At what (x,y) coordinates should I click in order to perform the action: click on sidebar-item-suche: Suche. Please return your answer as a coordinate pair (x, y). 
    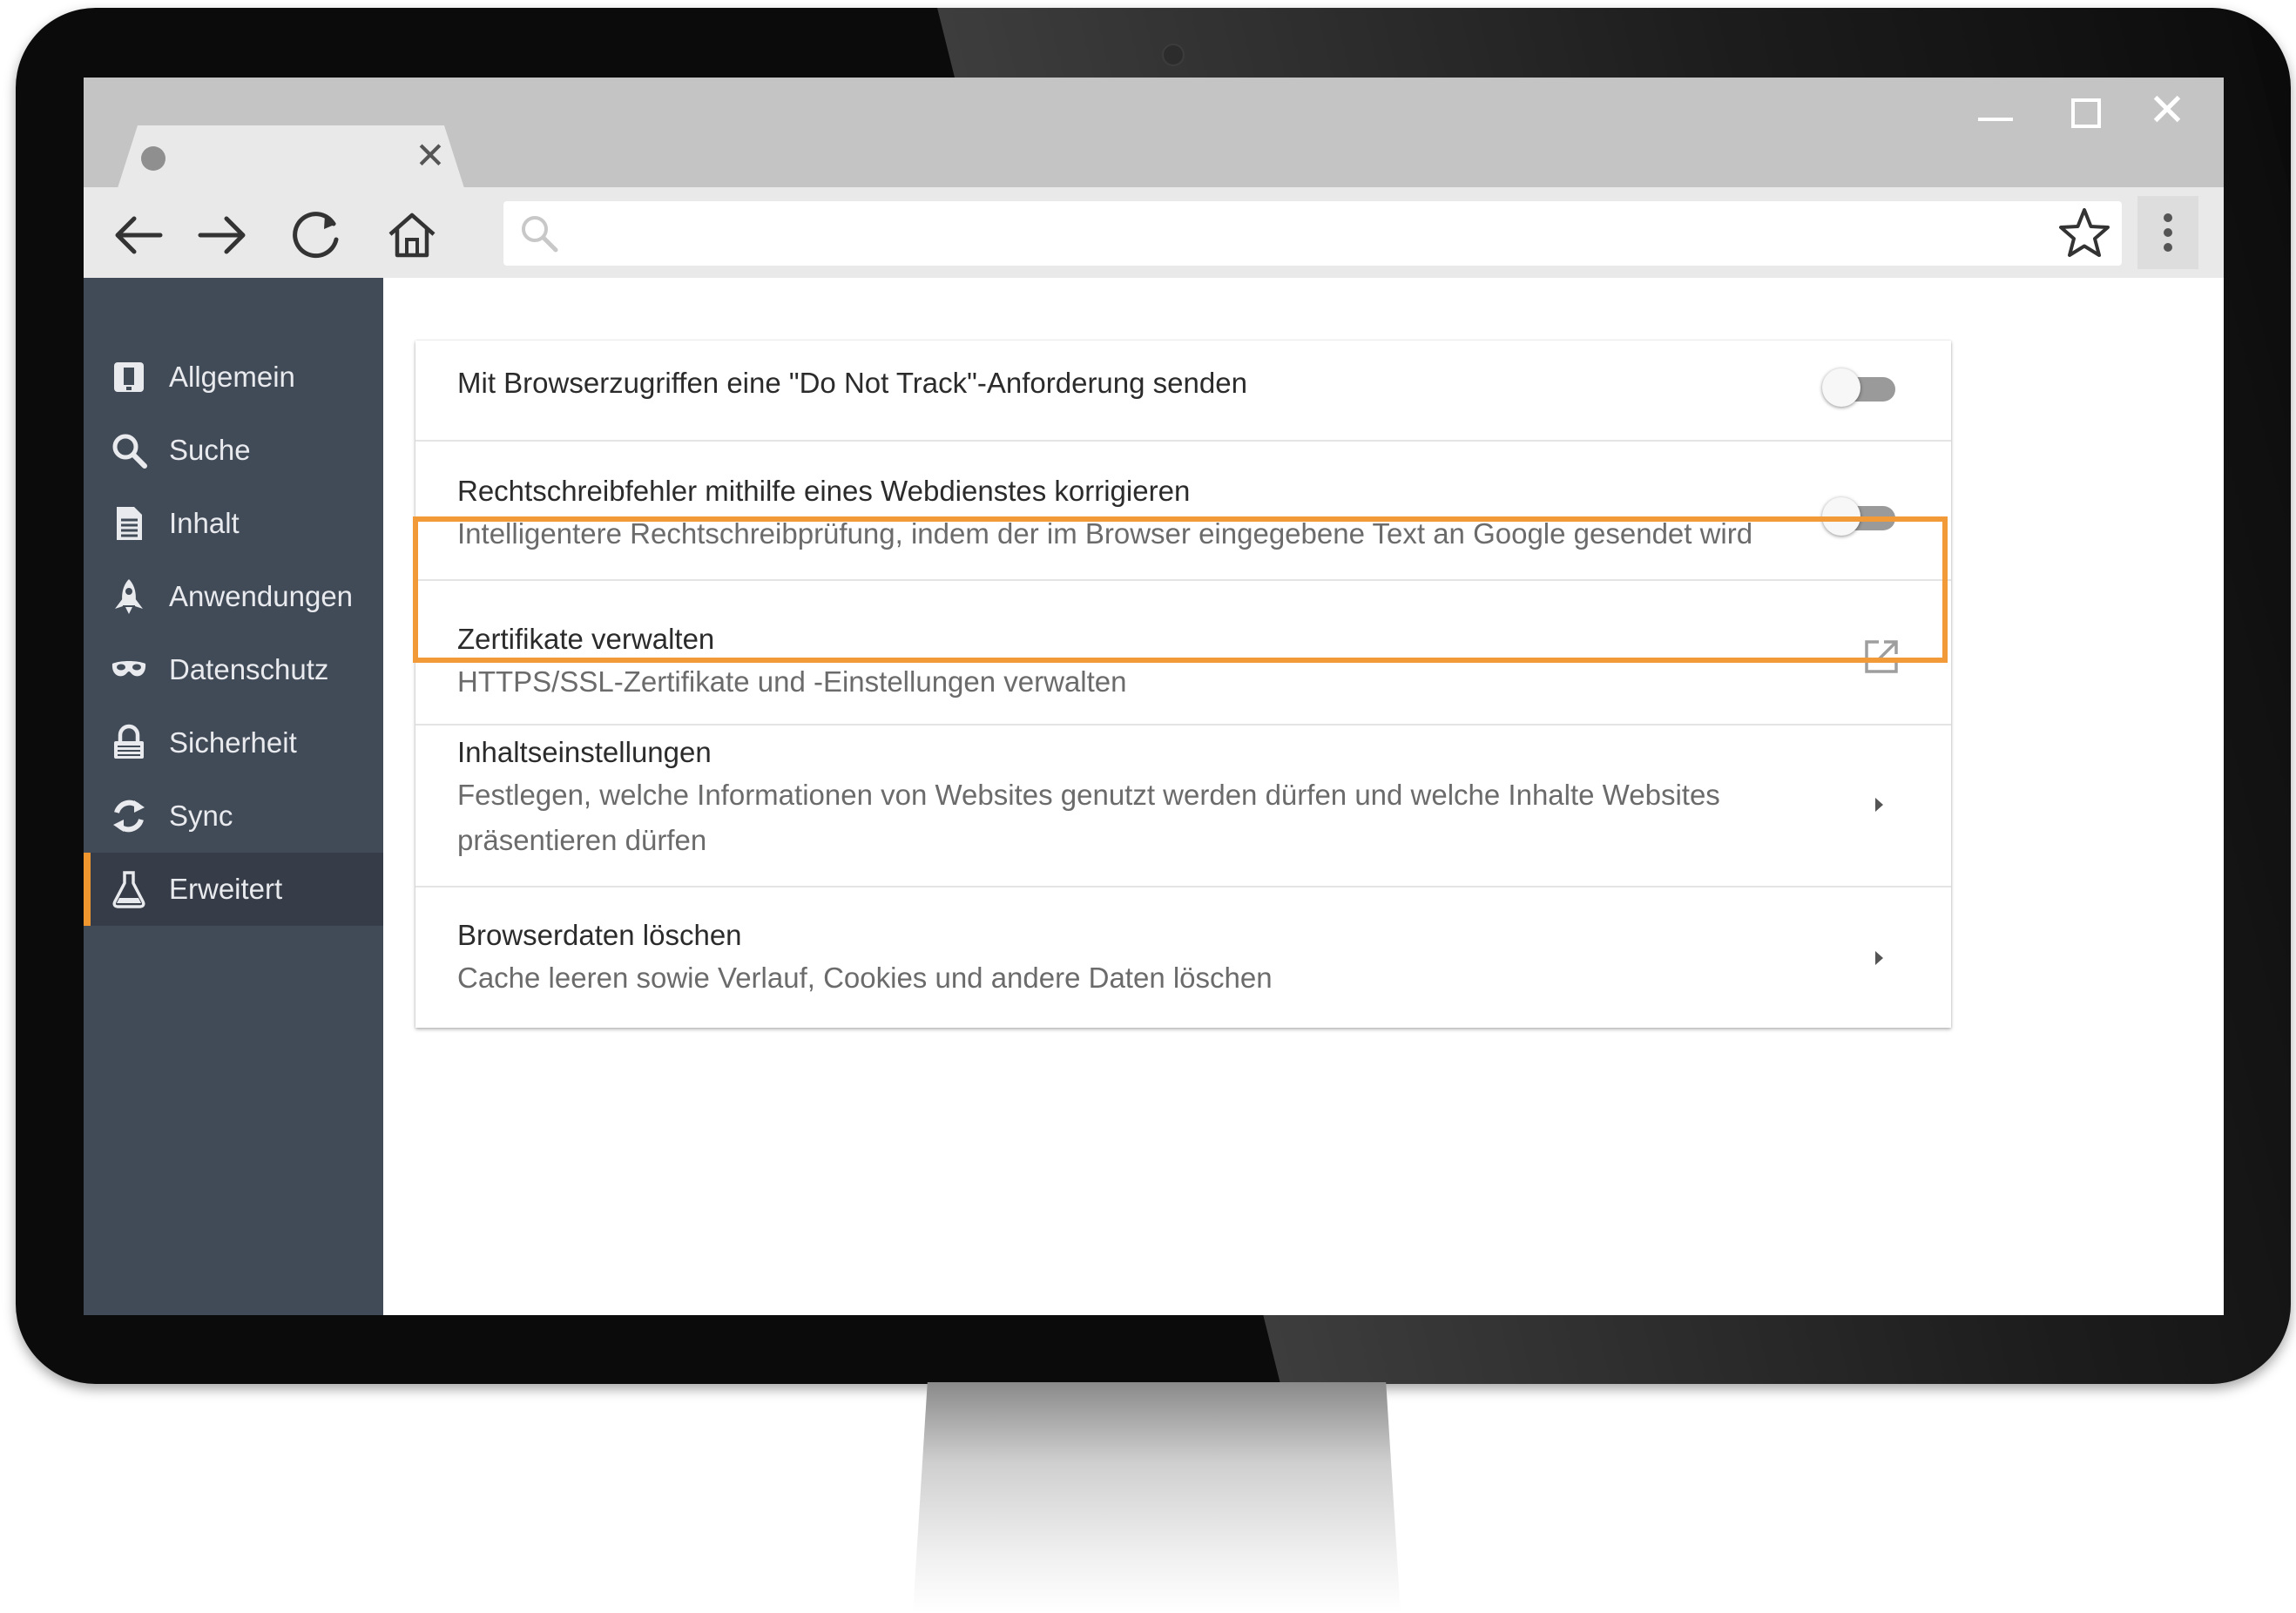
    Looking at the image, I should click on (233, 451).